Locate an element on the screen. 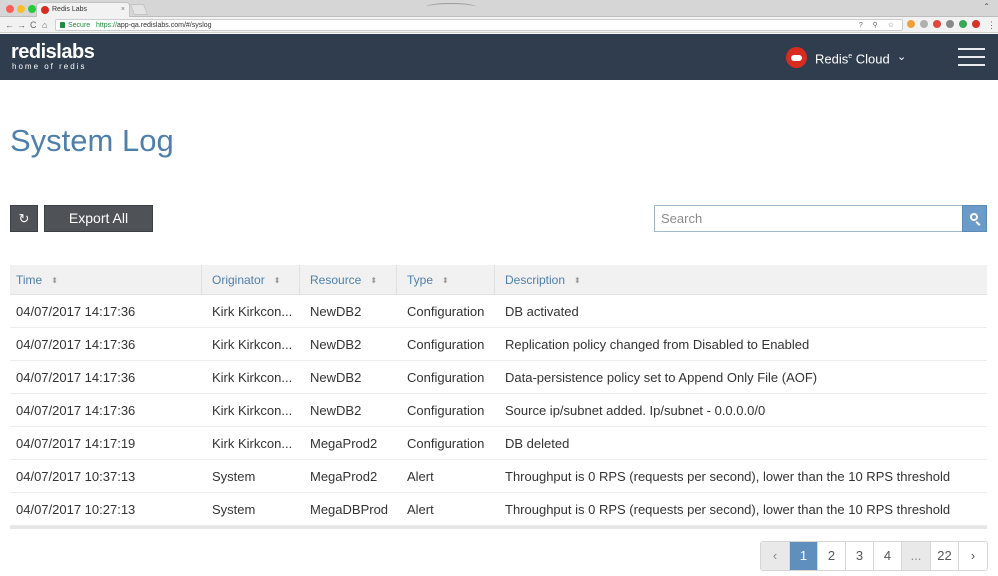  forward-icon: → is located at coordinates (21, 25).